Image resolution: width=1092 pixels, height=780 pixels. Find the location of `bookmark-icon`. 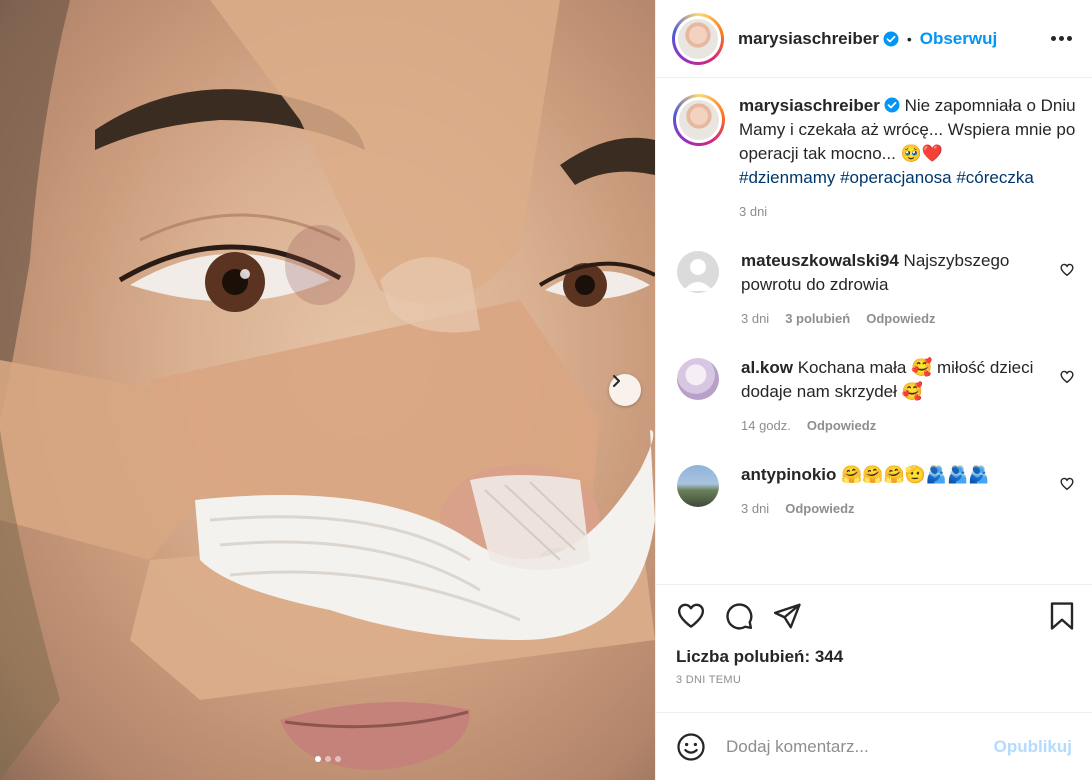

bookmark-icon is located at coordinates (1062, 616).